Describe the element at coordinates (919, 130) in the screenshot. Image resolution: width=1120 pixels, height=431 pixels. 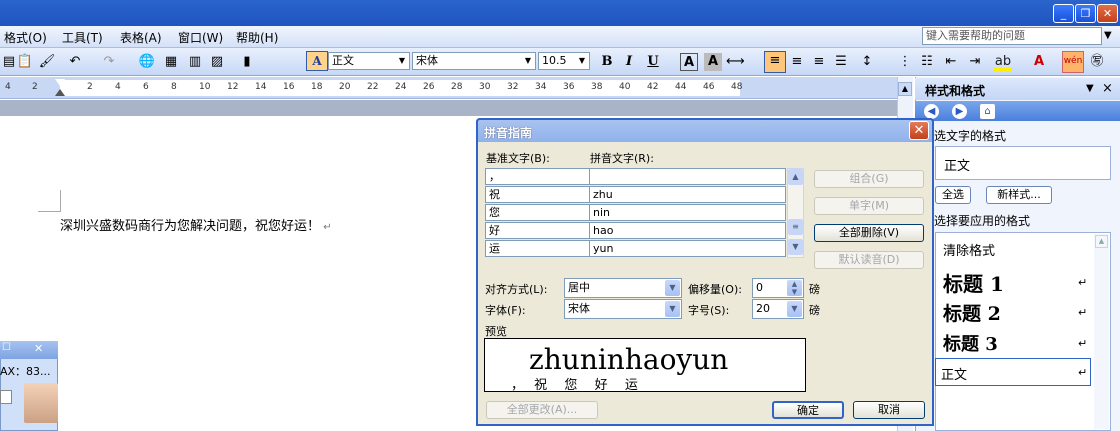
I see `dialog-close-button: ✕` at that location.